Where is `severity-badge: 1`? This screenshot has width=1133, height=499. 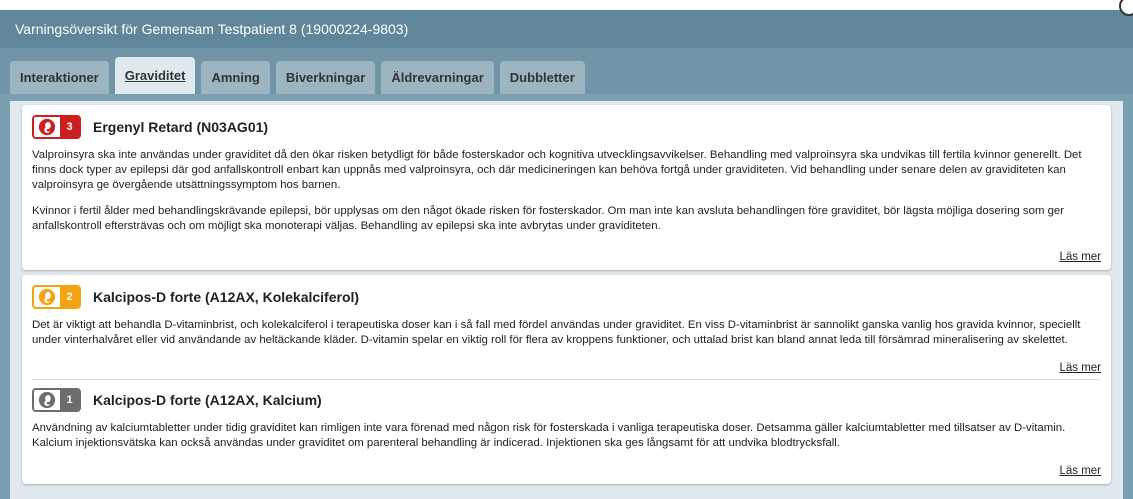
severity-badge: 1 is located at coordinates (56, 400).